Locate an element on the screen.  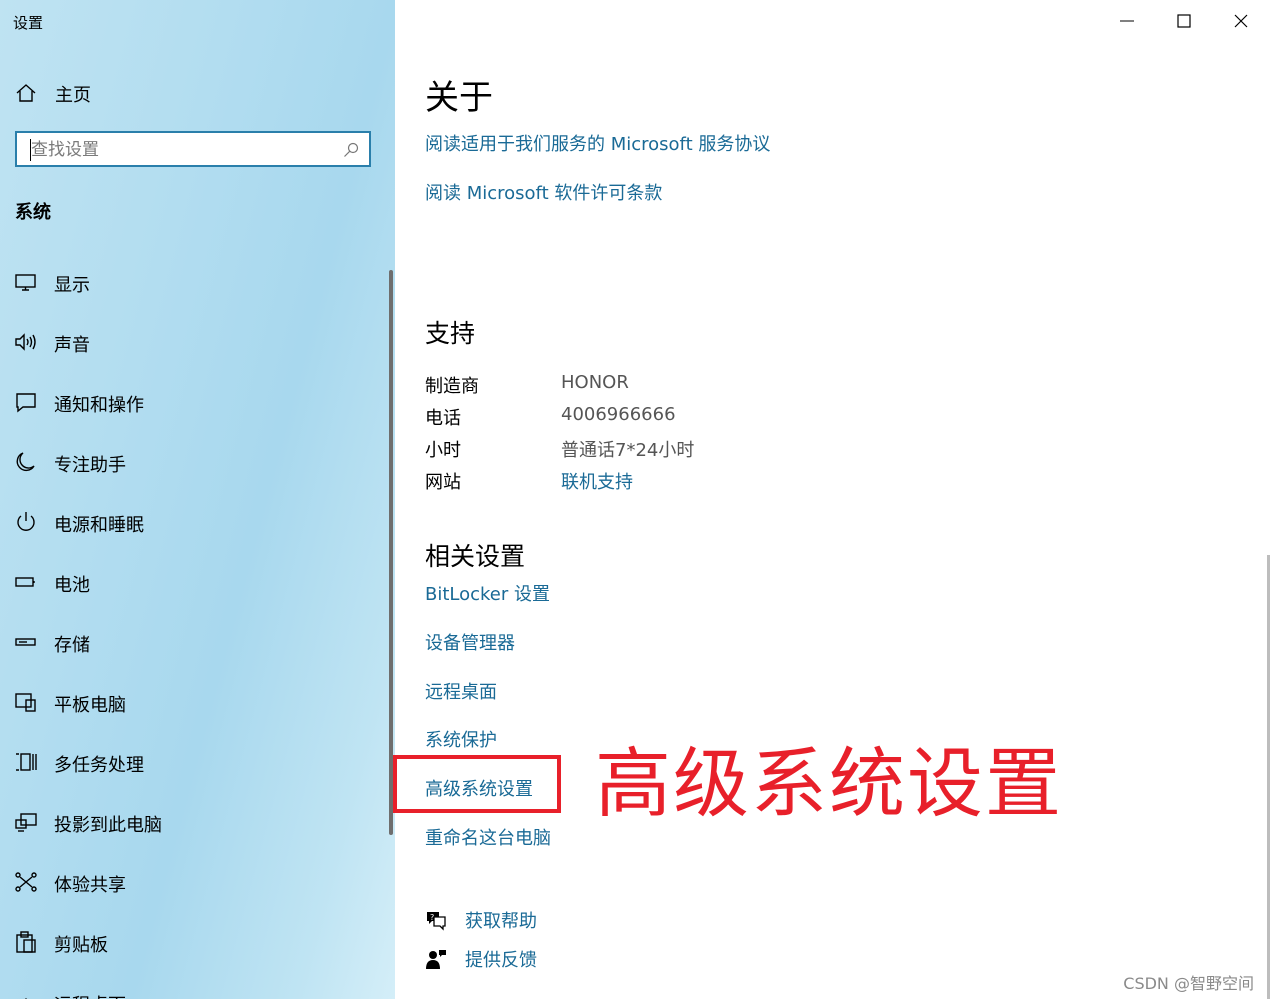
website-label: 网站 is located at coordinates (443, 482).